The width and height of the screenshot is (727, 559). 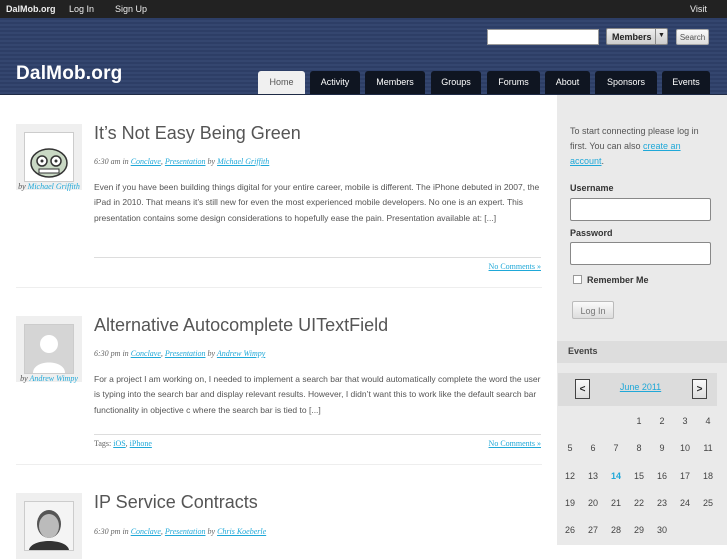 I want to click on tag-link: iPhone, so click(x=141, y=443).